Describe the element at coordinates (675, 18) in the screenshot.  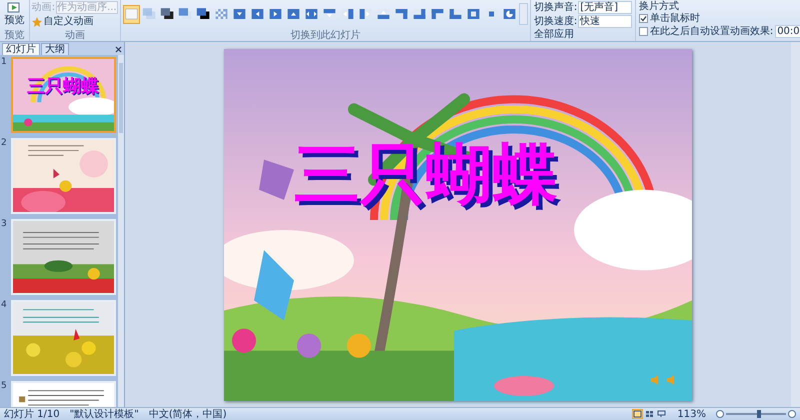
I see `checkbox-label: 单击鼠标时` at that location.